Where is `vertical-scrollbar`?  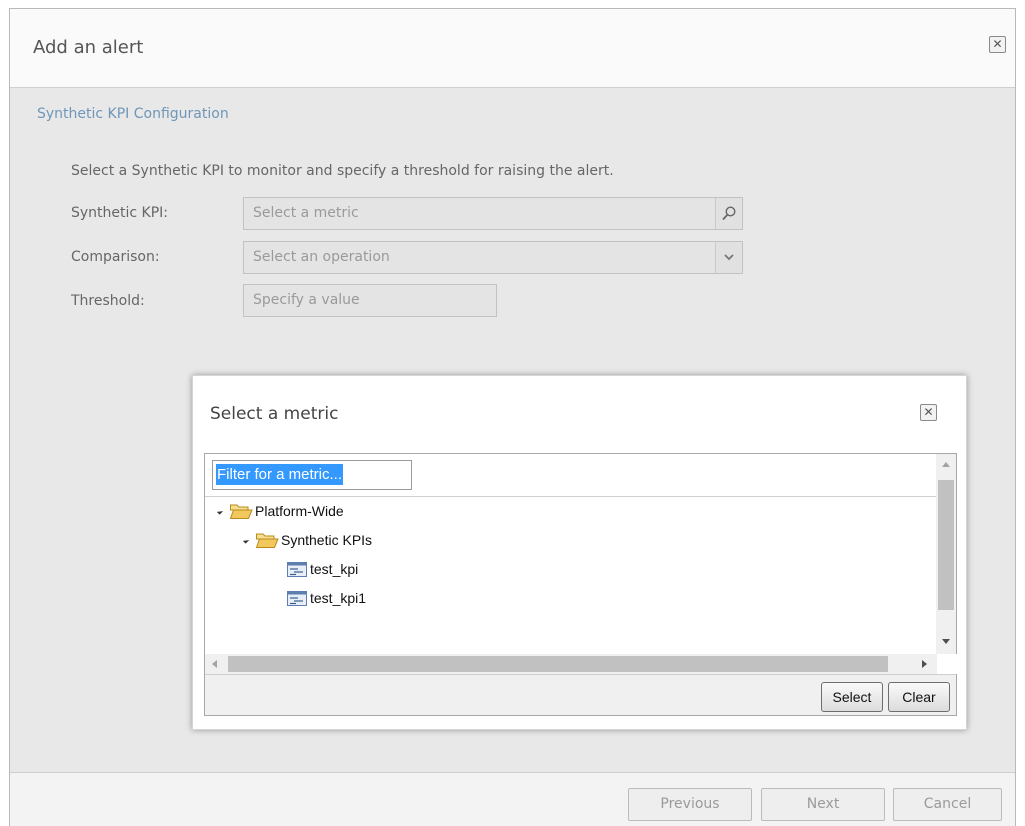
vertical-scrollbar is located at coordinates (946, 554).